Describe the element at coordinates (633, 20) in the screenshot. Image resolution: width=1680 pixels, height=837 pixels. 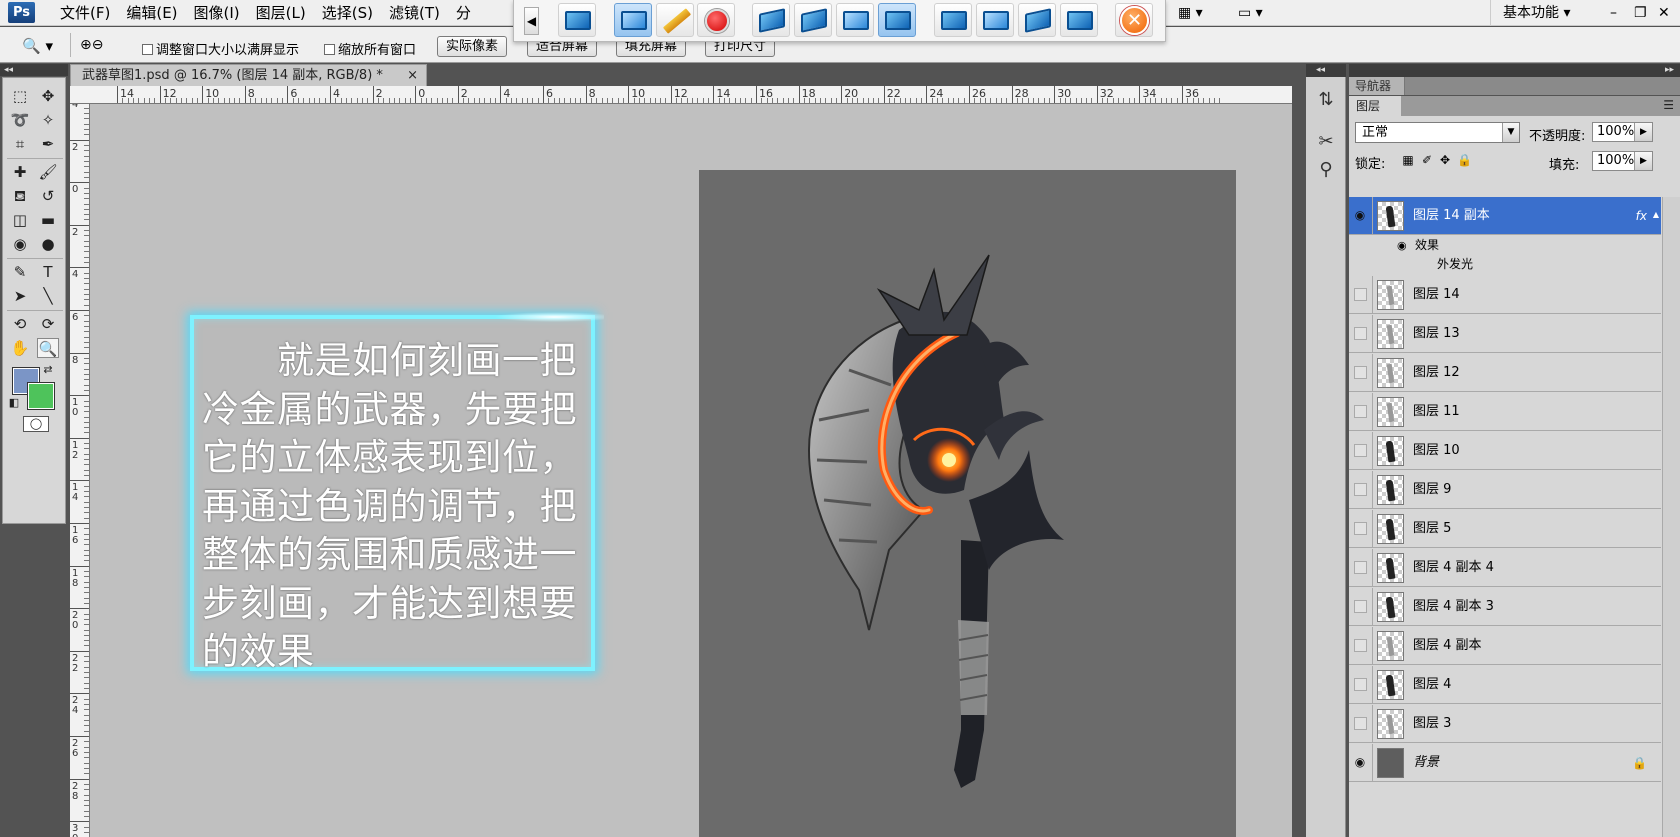
I see `record-region-icon` at that location.